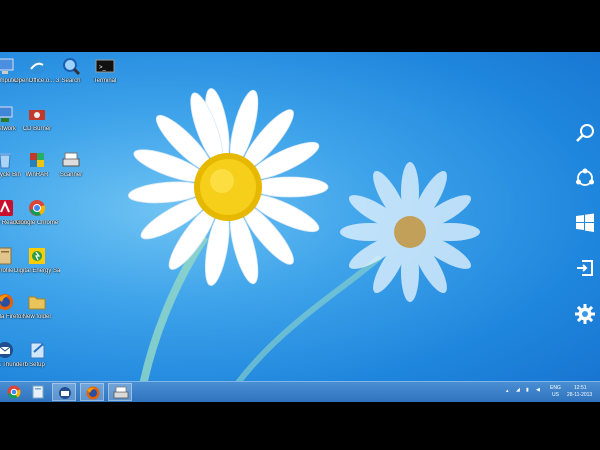 The width and height of the screenshot is (600, 450). What do you see at coordinates (585, 268) in the screenshot?
I see `devices-charm-icon` at bounding box center [585, 268].